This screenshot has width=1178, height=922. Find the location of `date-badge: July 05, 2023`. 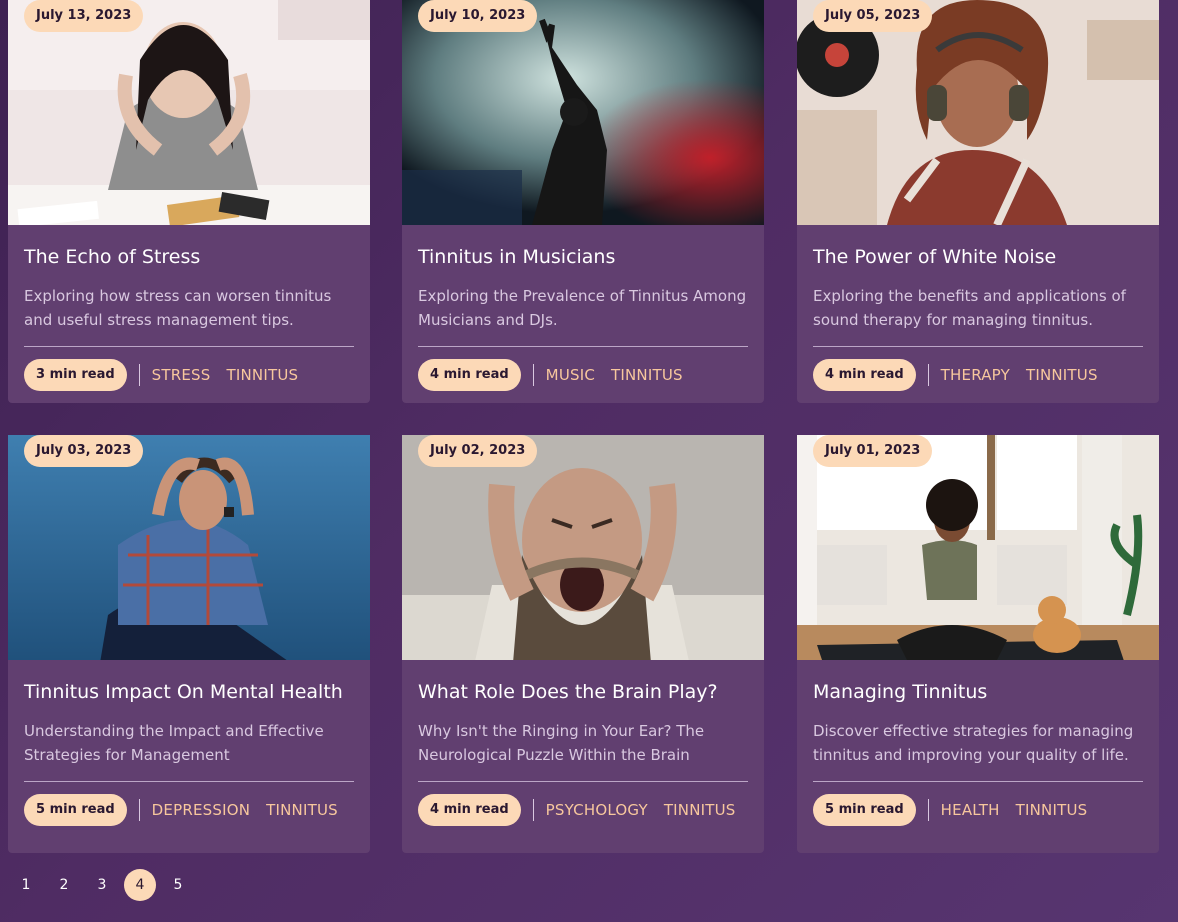

date-badge: July 05, 2023 is located at coordinates (873, 16).